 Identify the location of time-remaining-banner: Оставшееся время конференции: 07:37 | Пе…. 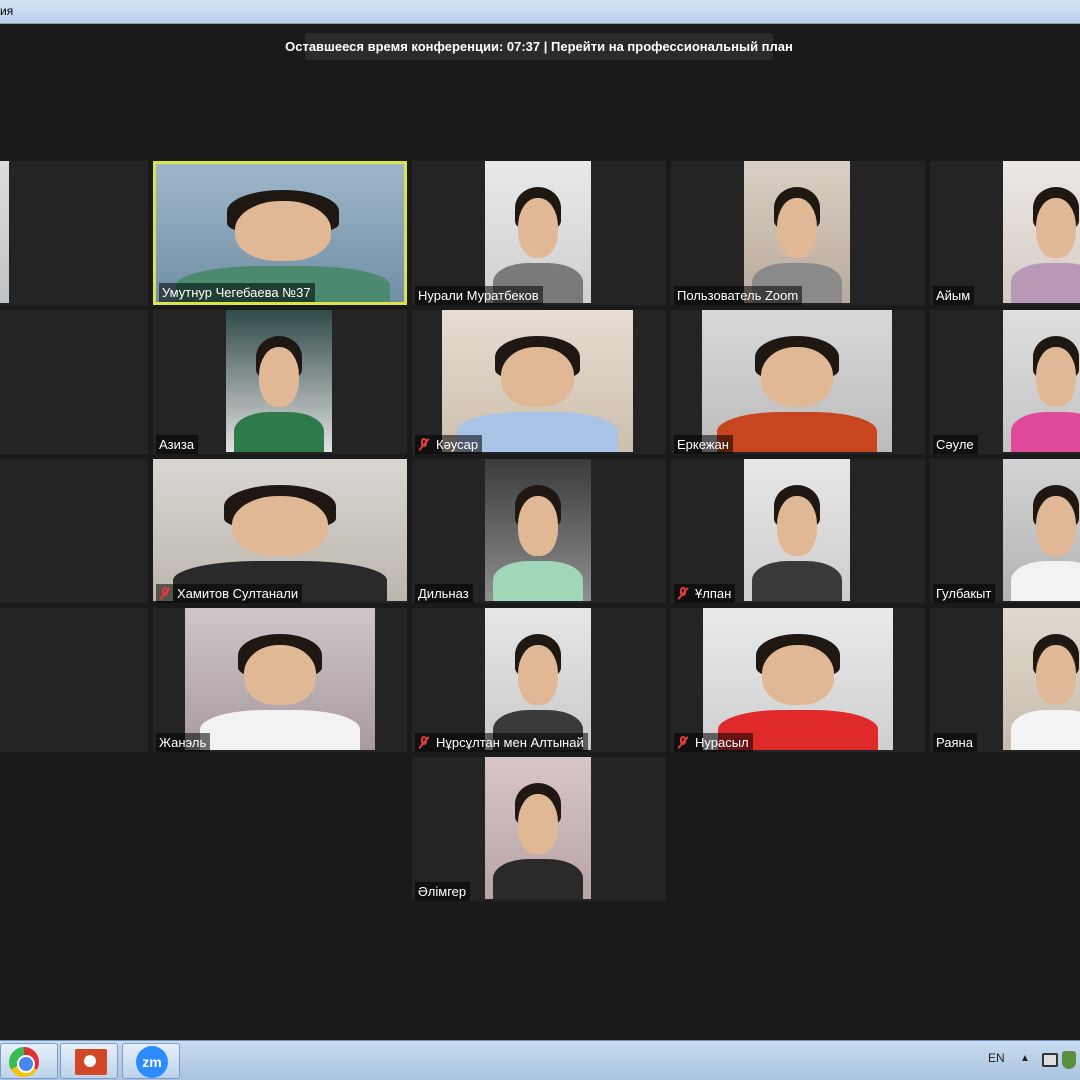
(539, 46).